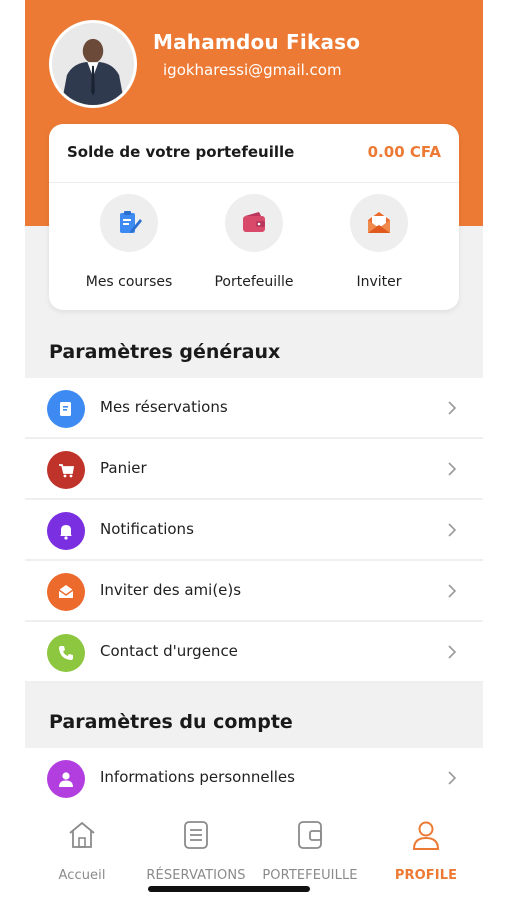 This screenshot has width=507, height=900. Describe the element at coordinates (254, 282) in the screenshot. I see `quick-action-label: Portefeuille` at that location.